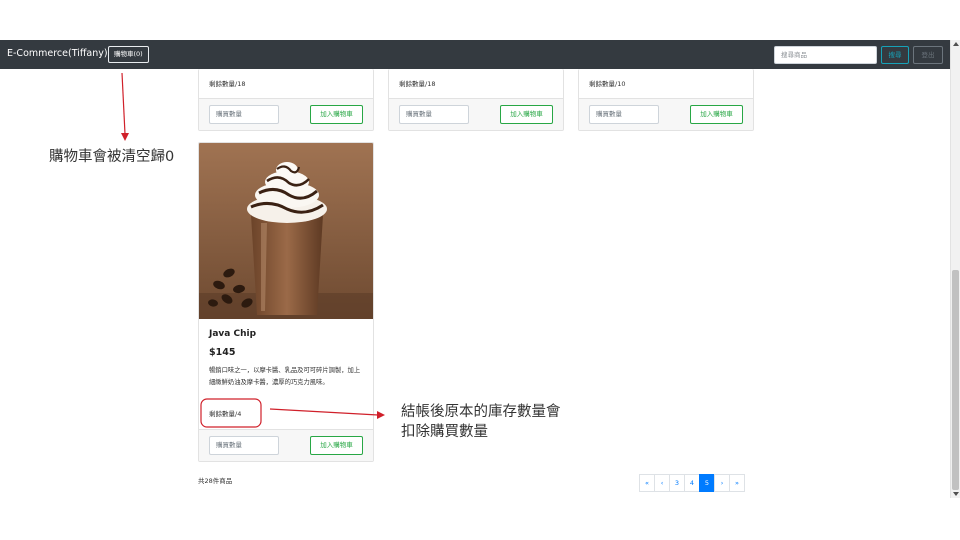  What do you see at coordinates (722, 483) in the screenshot?
I see `page-next-button: ›` at bounding box center [722, 483].